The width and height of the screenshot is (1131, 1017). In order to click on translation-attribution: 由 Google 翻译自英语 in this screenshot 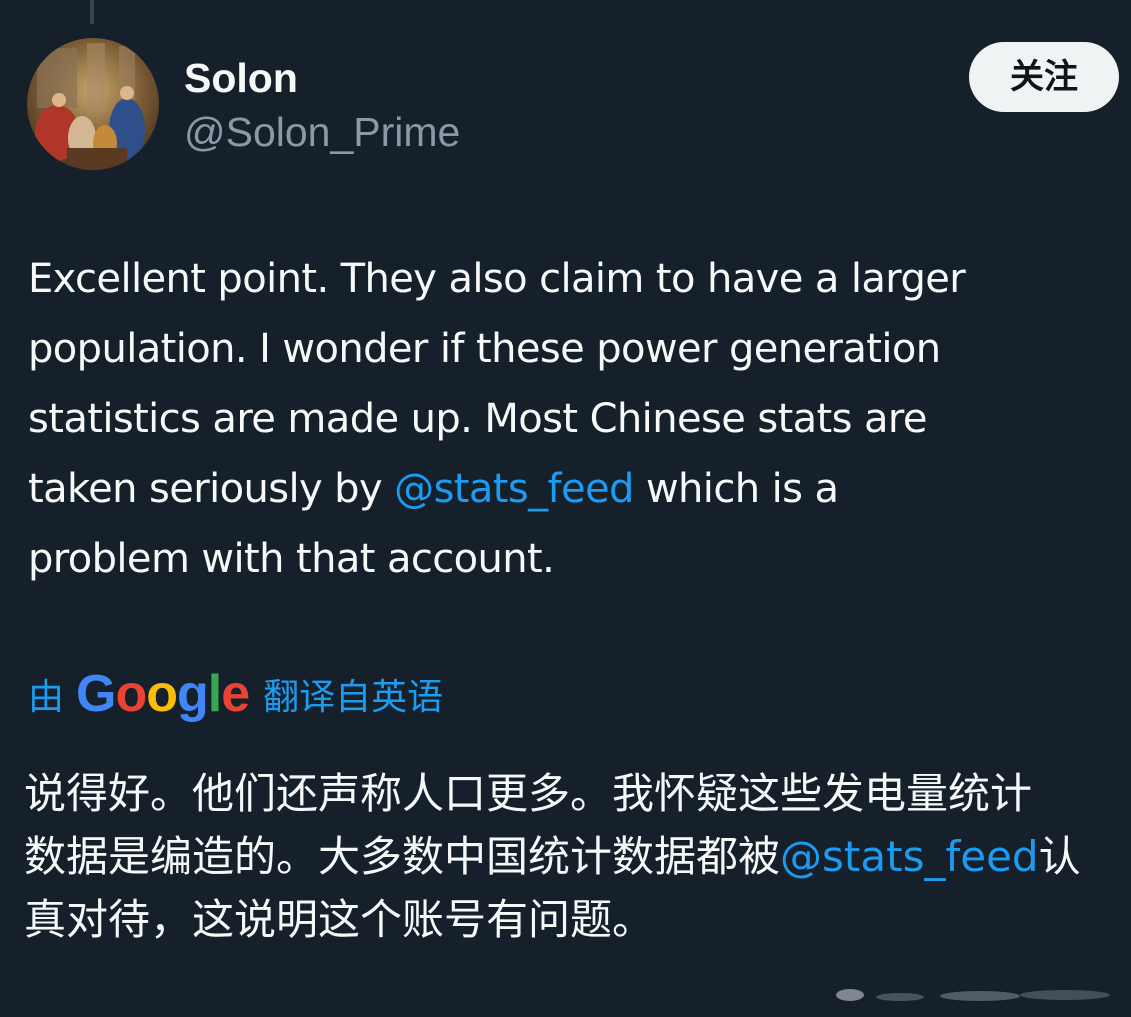, I will do `click(235, 694)`.